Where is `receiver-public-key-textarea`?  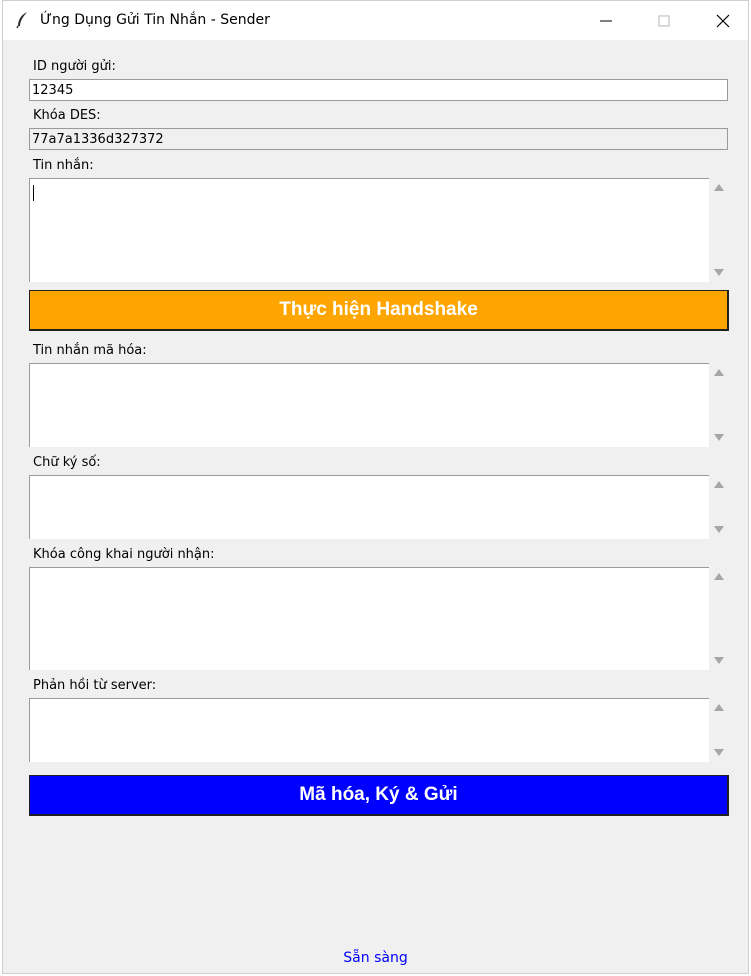 receiver-public-key-textarea is located at coordinates (369, 618).